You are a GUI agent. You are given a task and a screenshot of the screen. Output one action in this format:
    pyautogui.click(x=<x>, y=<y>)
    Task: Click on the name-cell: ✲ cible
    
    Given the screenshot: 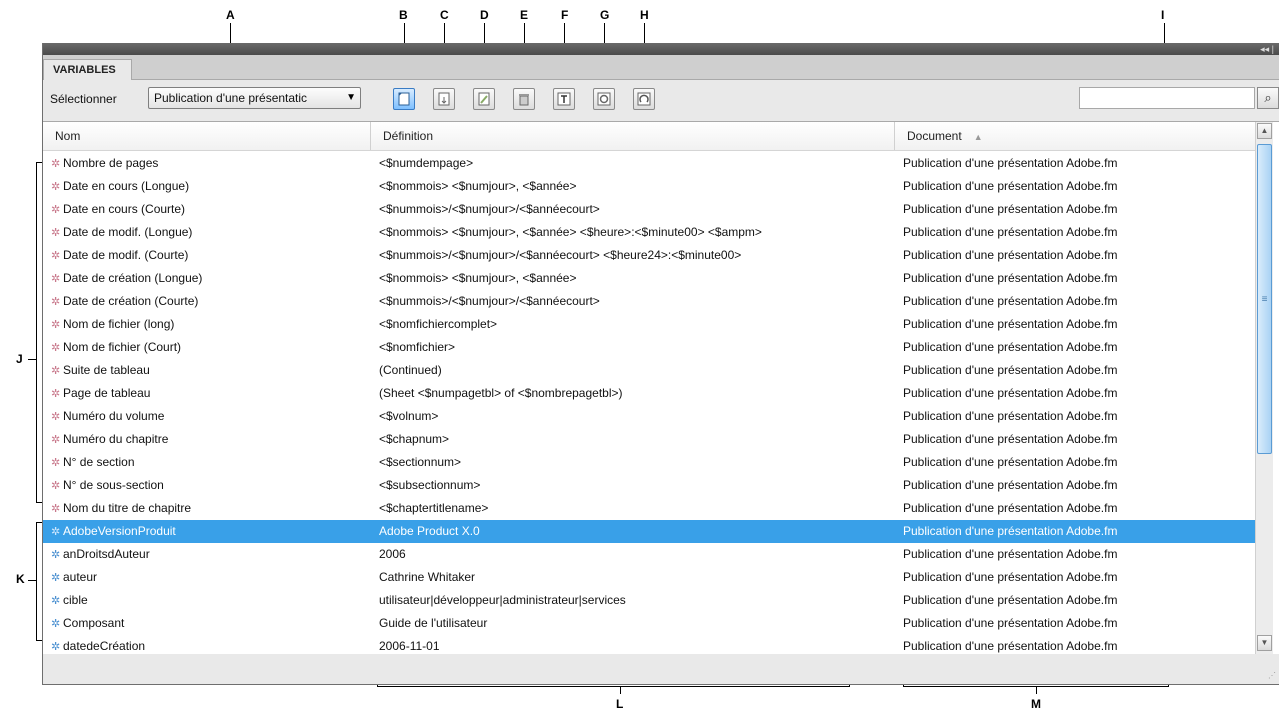 What is the action you would take?
    pyautogui.click(x=211, y=600)
    